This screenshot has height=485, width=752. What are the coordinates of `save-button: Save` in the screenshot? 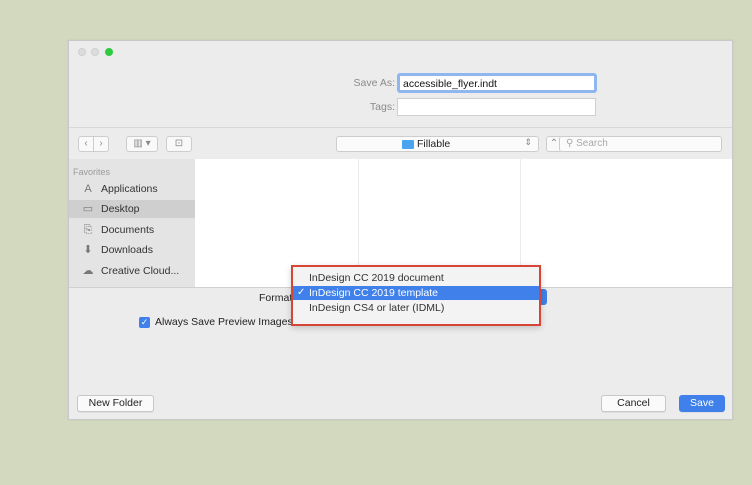 It's located at (702, 403).